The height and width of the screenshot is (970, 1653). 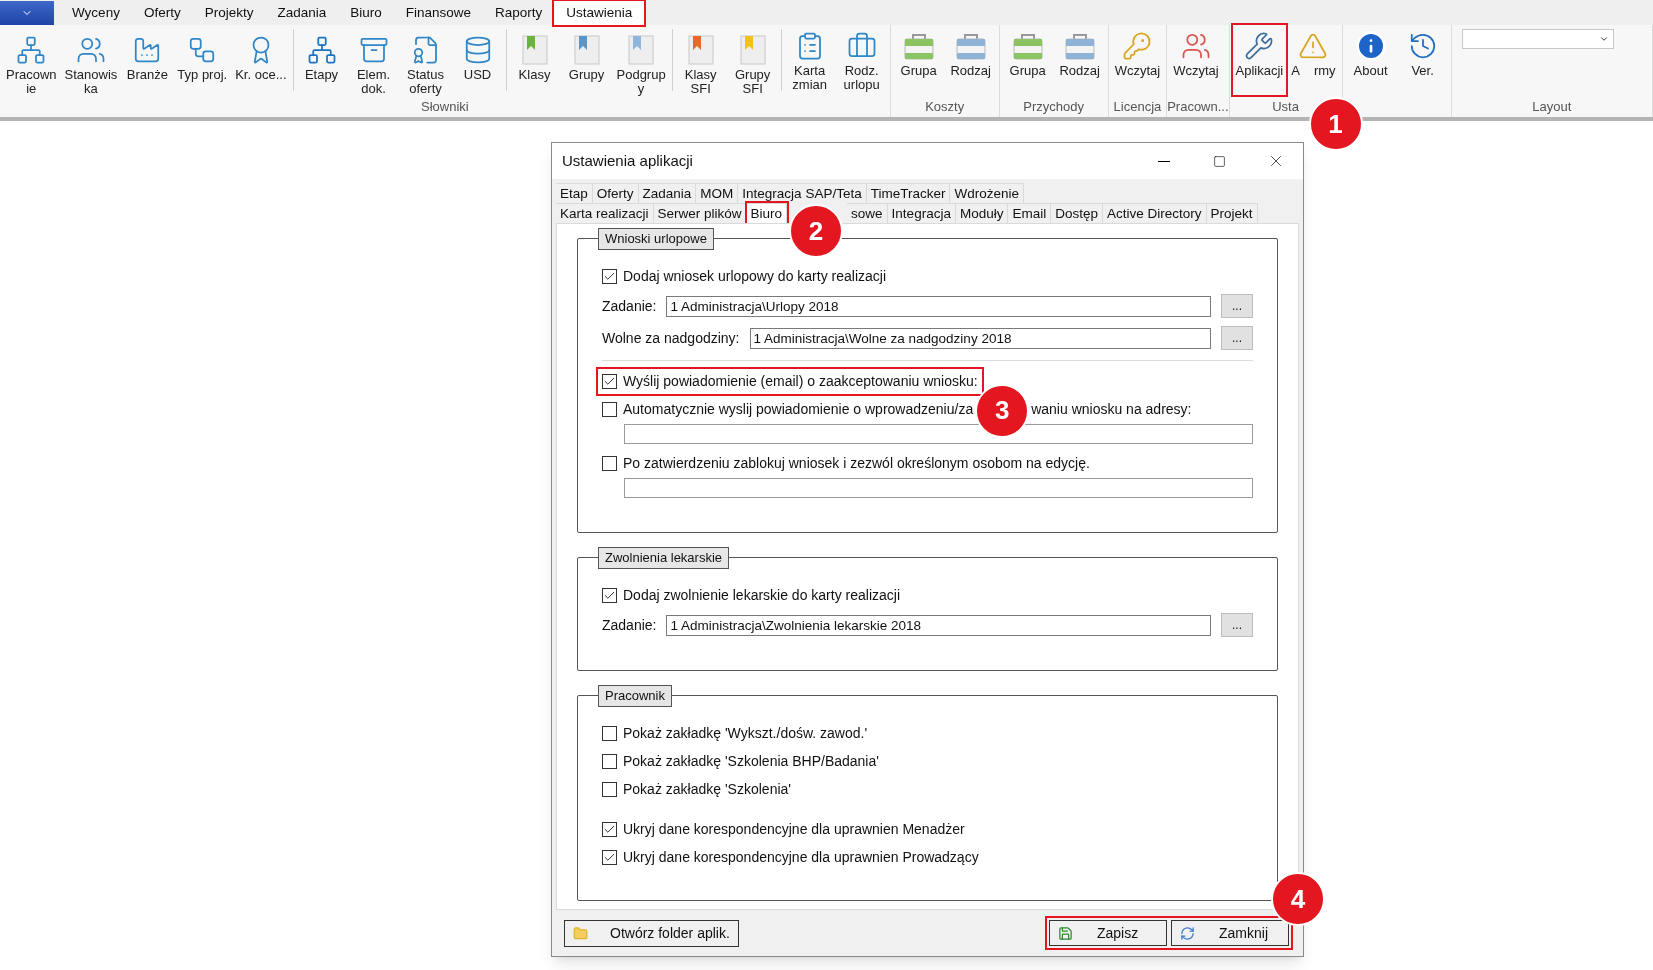 I want to click on text-field: 1 Administracja\Urlopy 2018, so click(x=938, y=306).